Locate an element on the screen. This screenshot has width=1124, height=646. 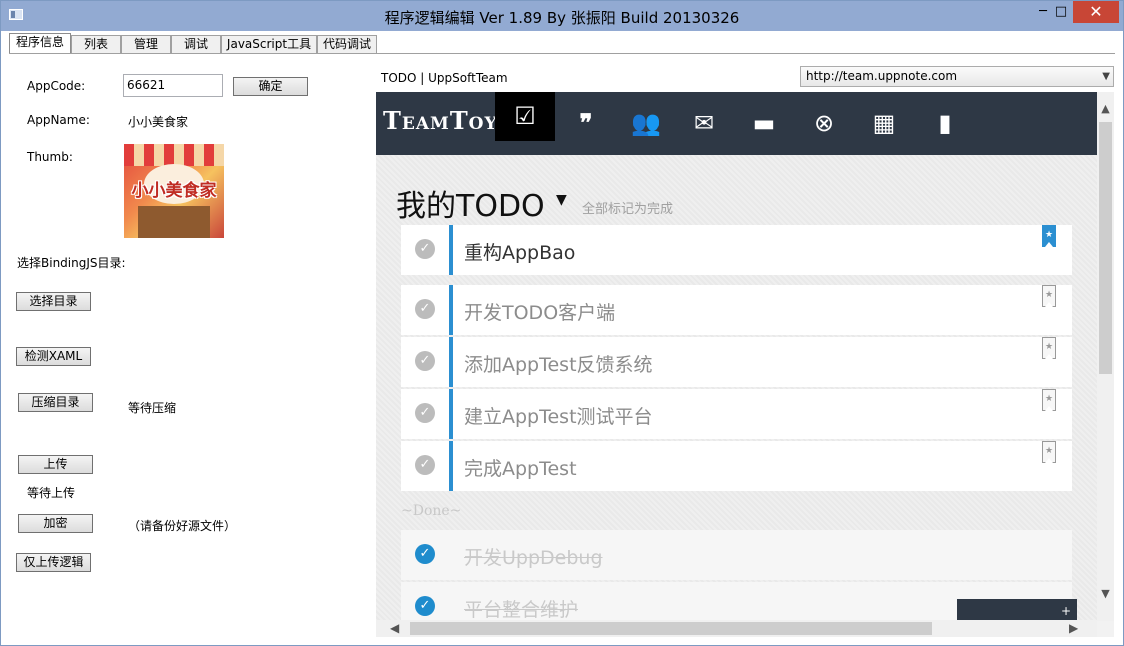
thumbnail-logo-text: 小小美食家 is located at coordinates (174, 191).